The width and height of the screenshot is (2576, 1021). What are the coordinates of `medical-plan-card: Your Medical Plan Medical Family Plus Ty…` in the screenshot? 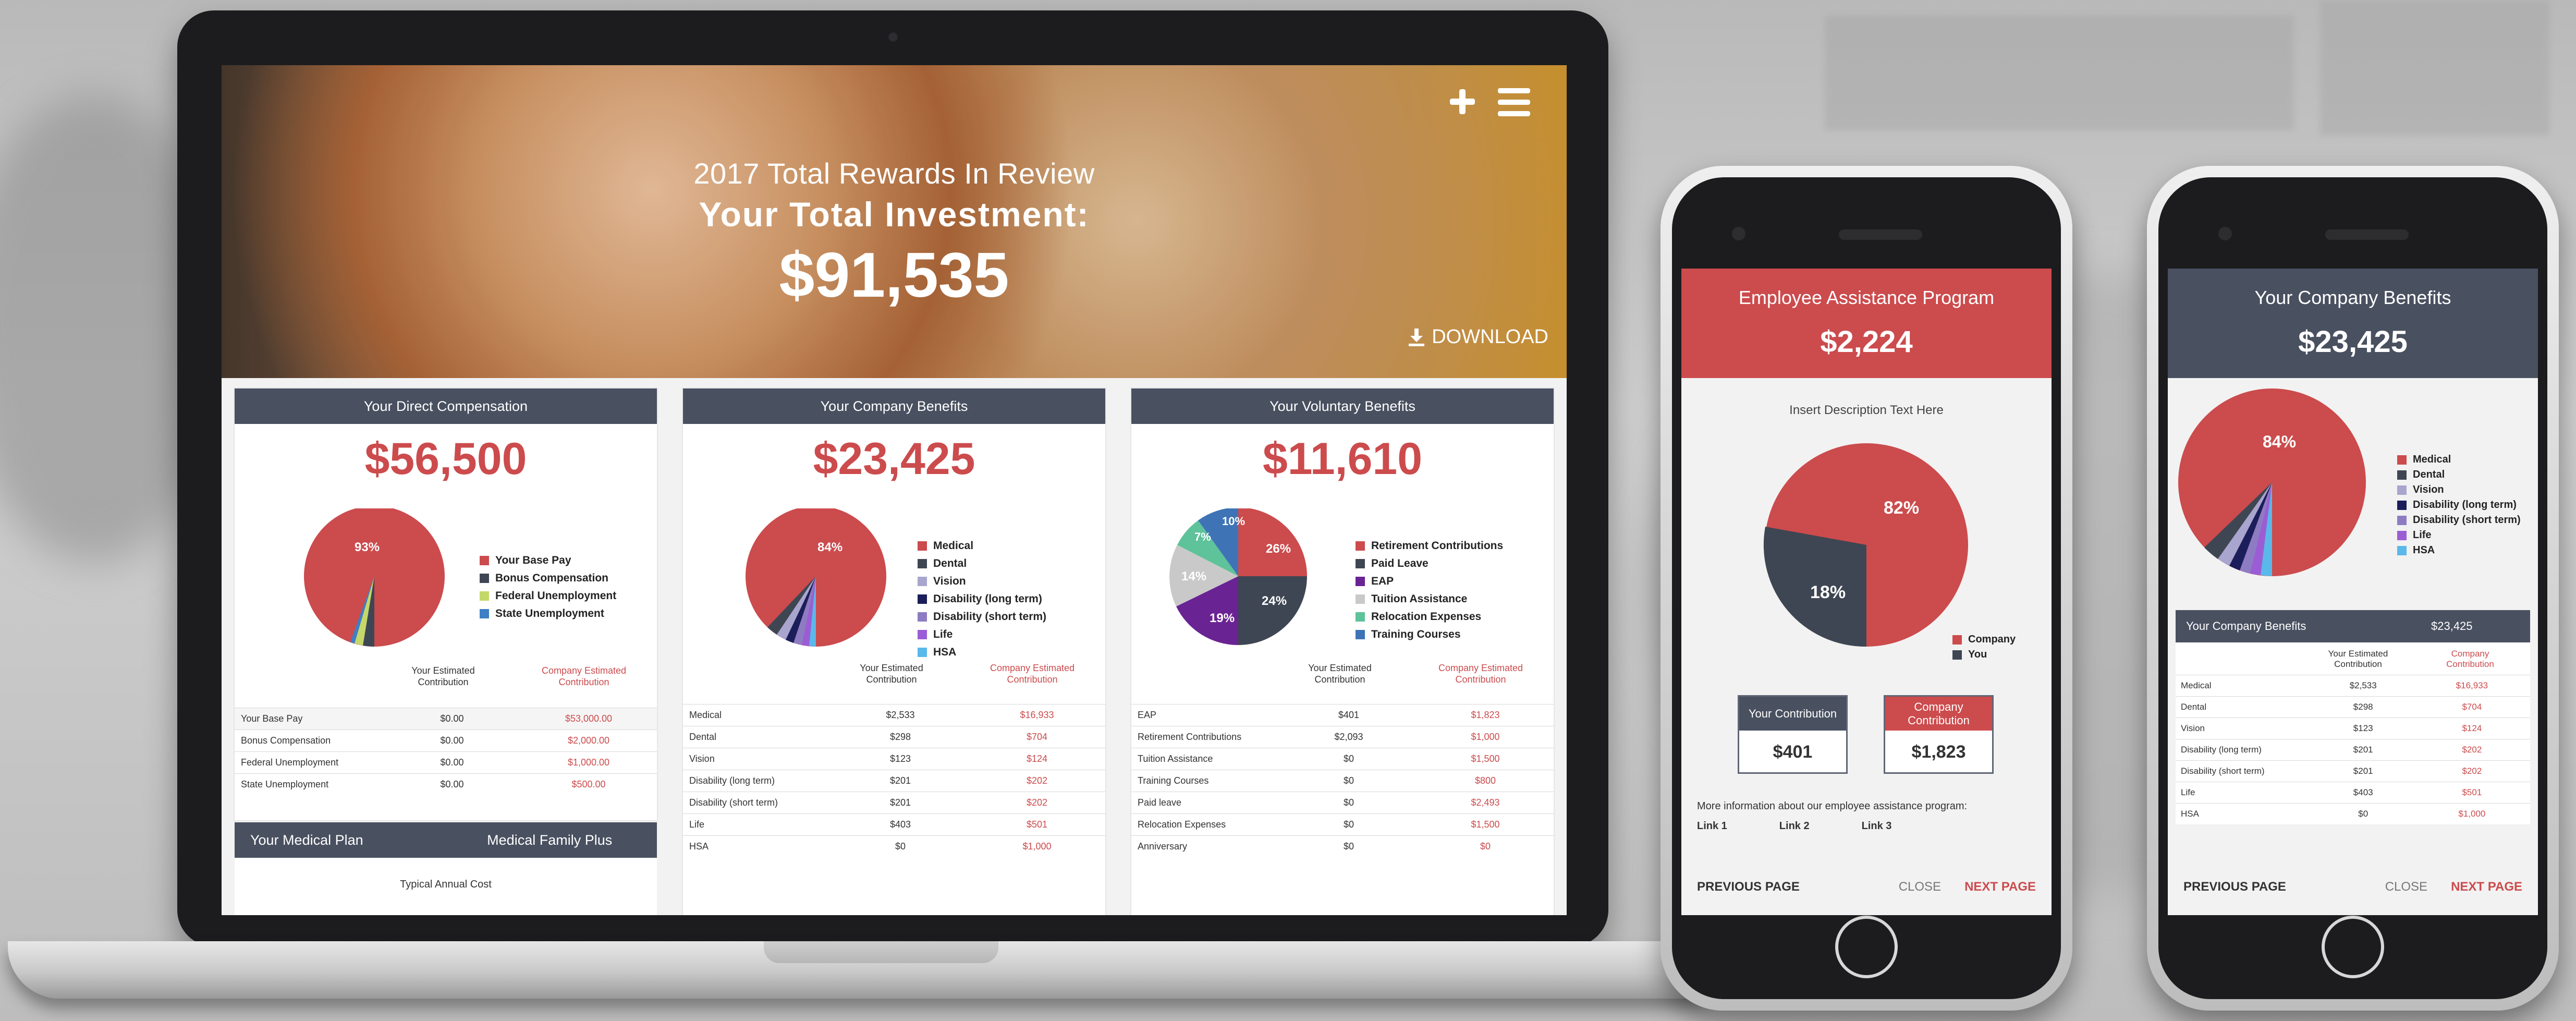 It's located at (446, 868).